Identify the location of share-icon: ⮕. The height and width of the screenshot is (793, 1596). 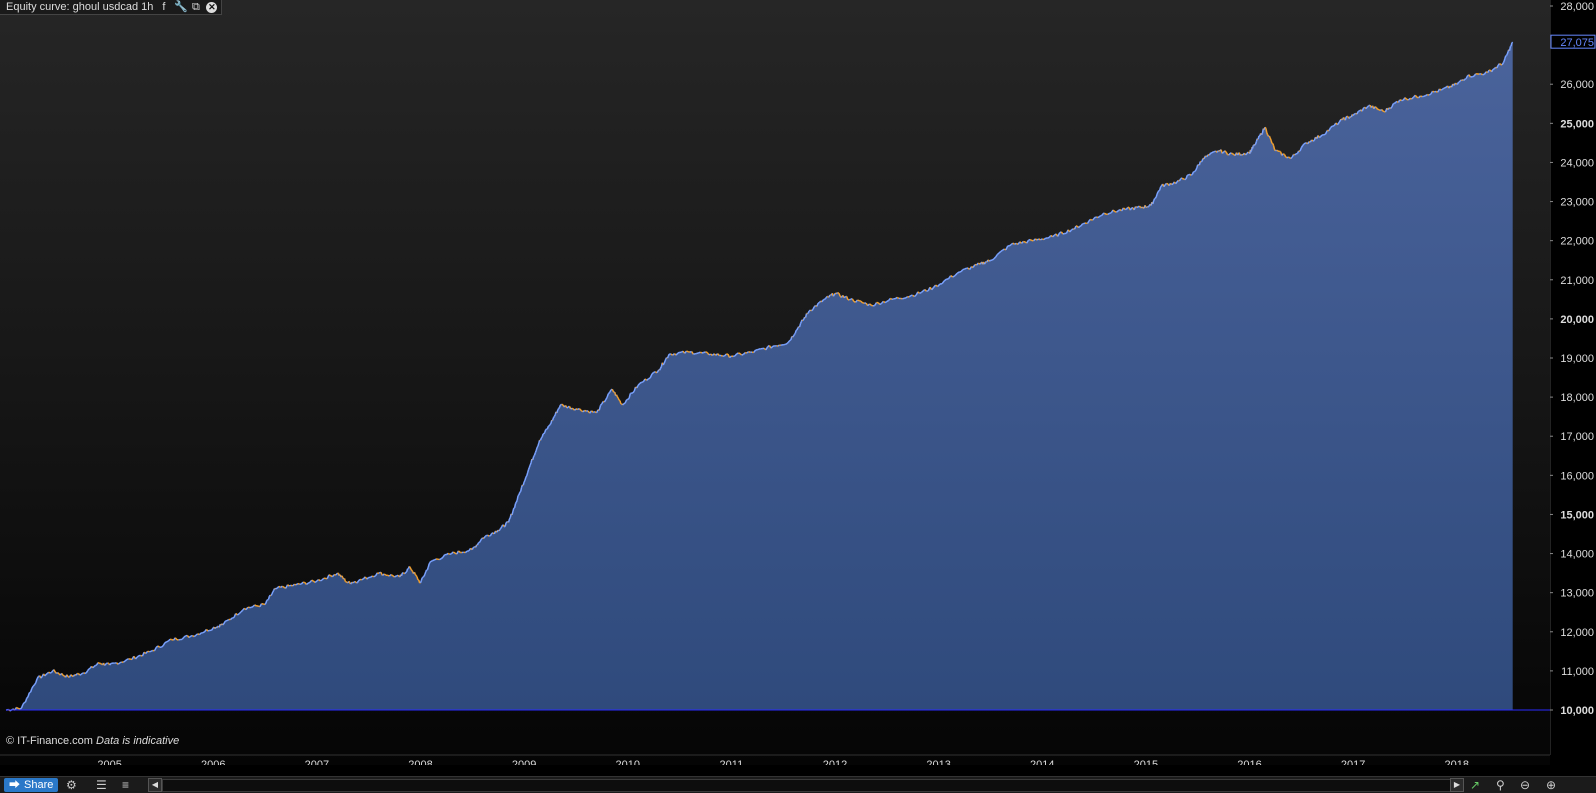
(14, 785).